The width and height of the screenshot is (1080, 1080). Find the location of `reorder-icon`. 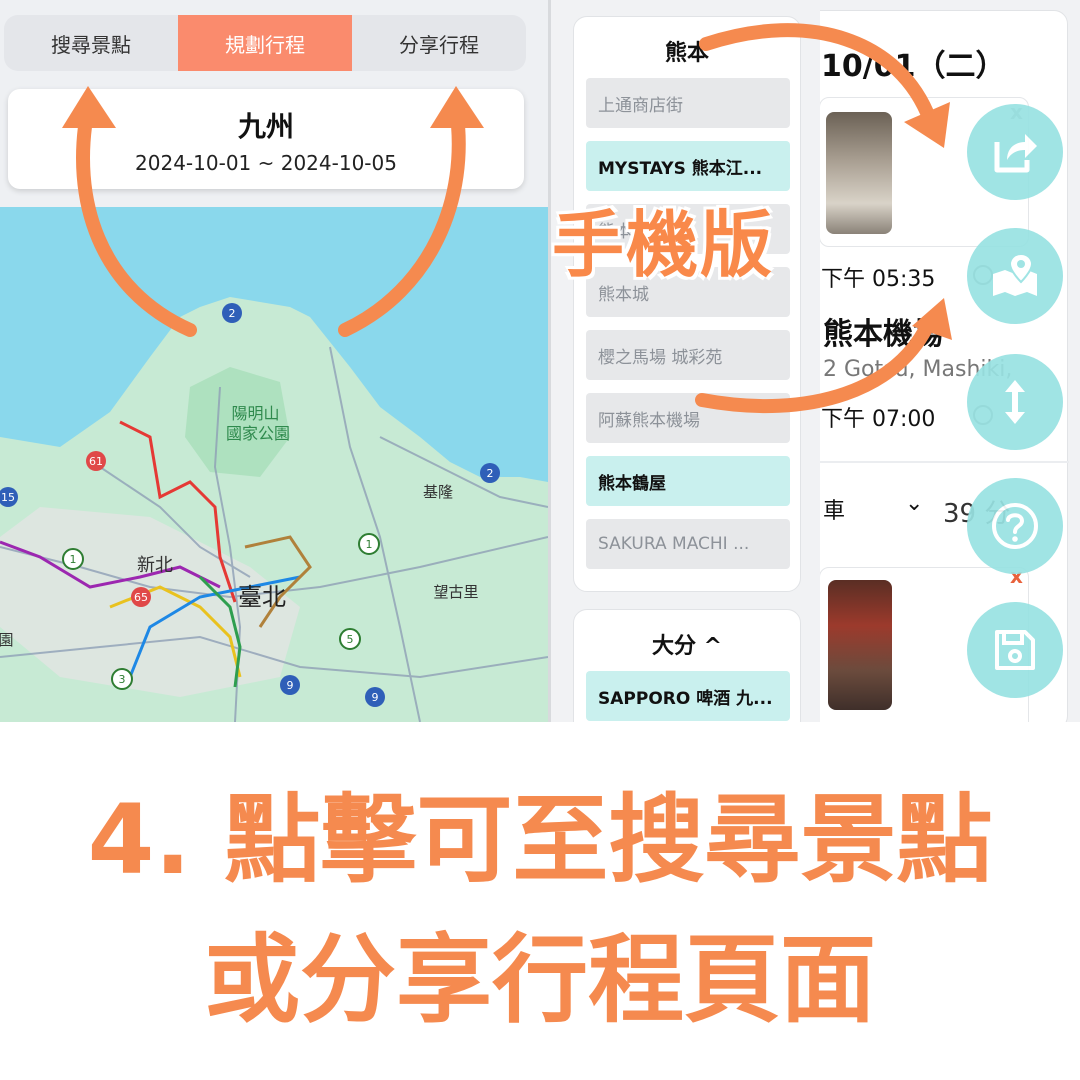

reorder-icon is located at coordinates (1015, 402).